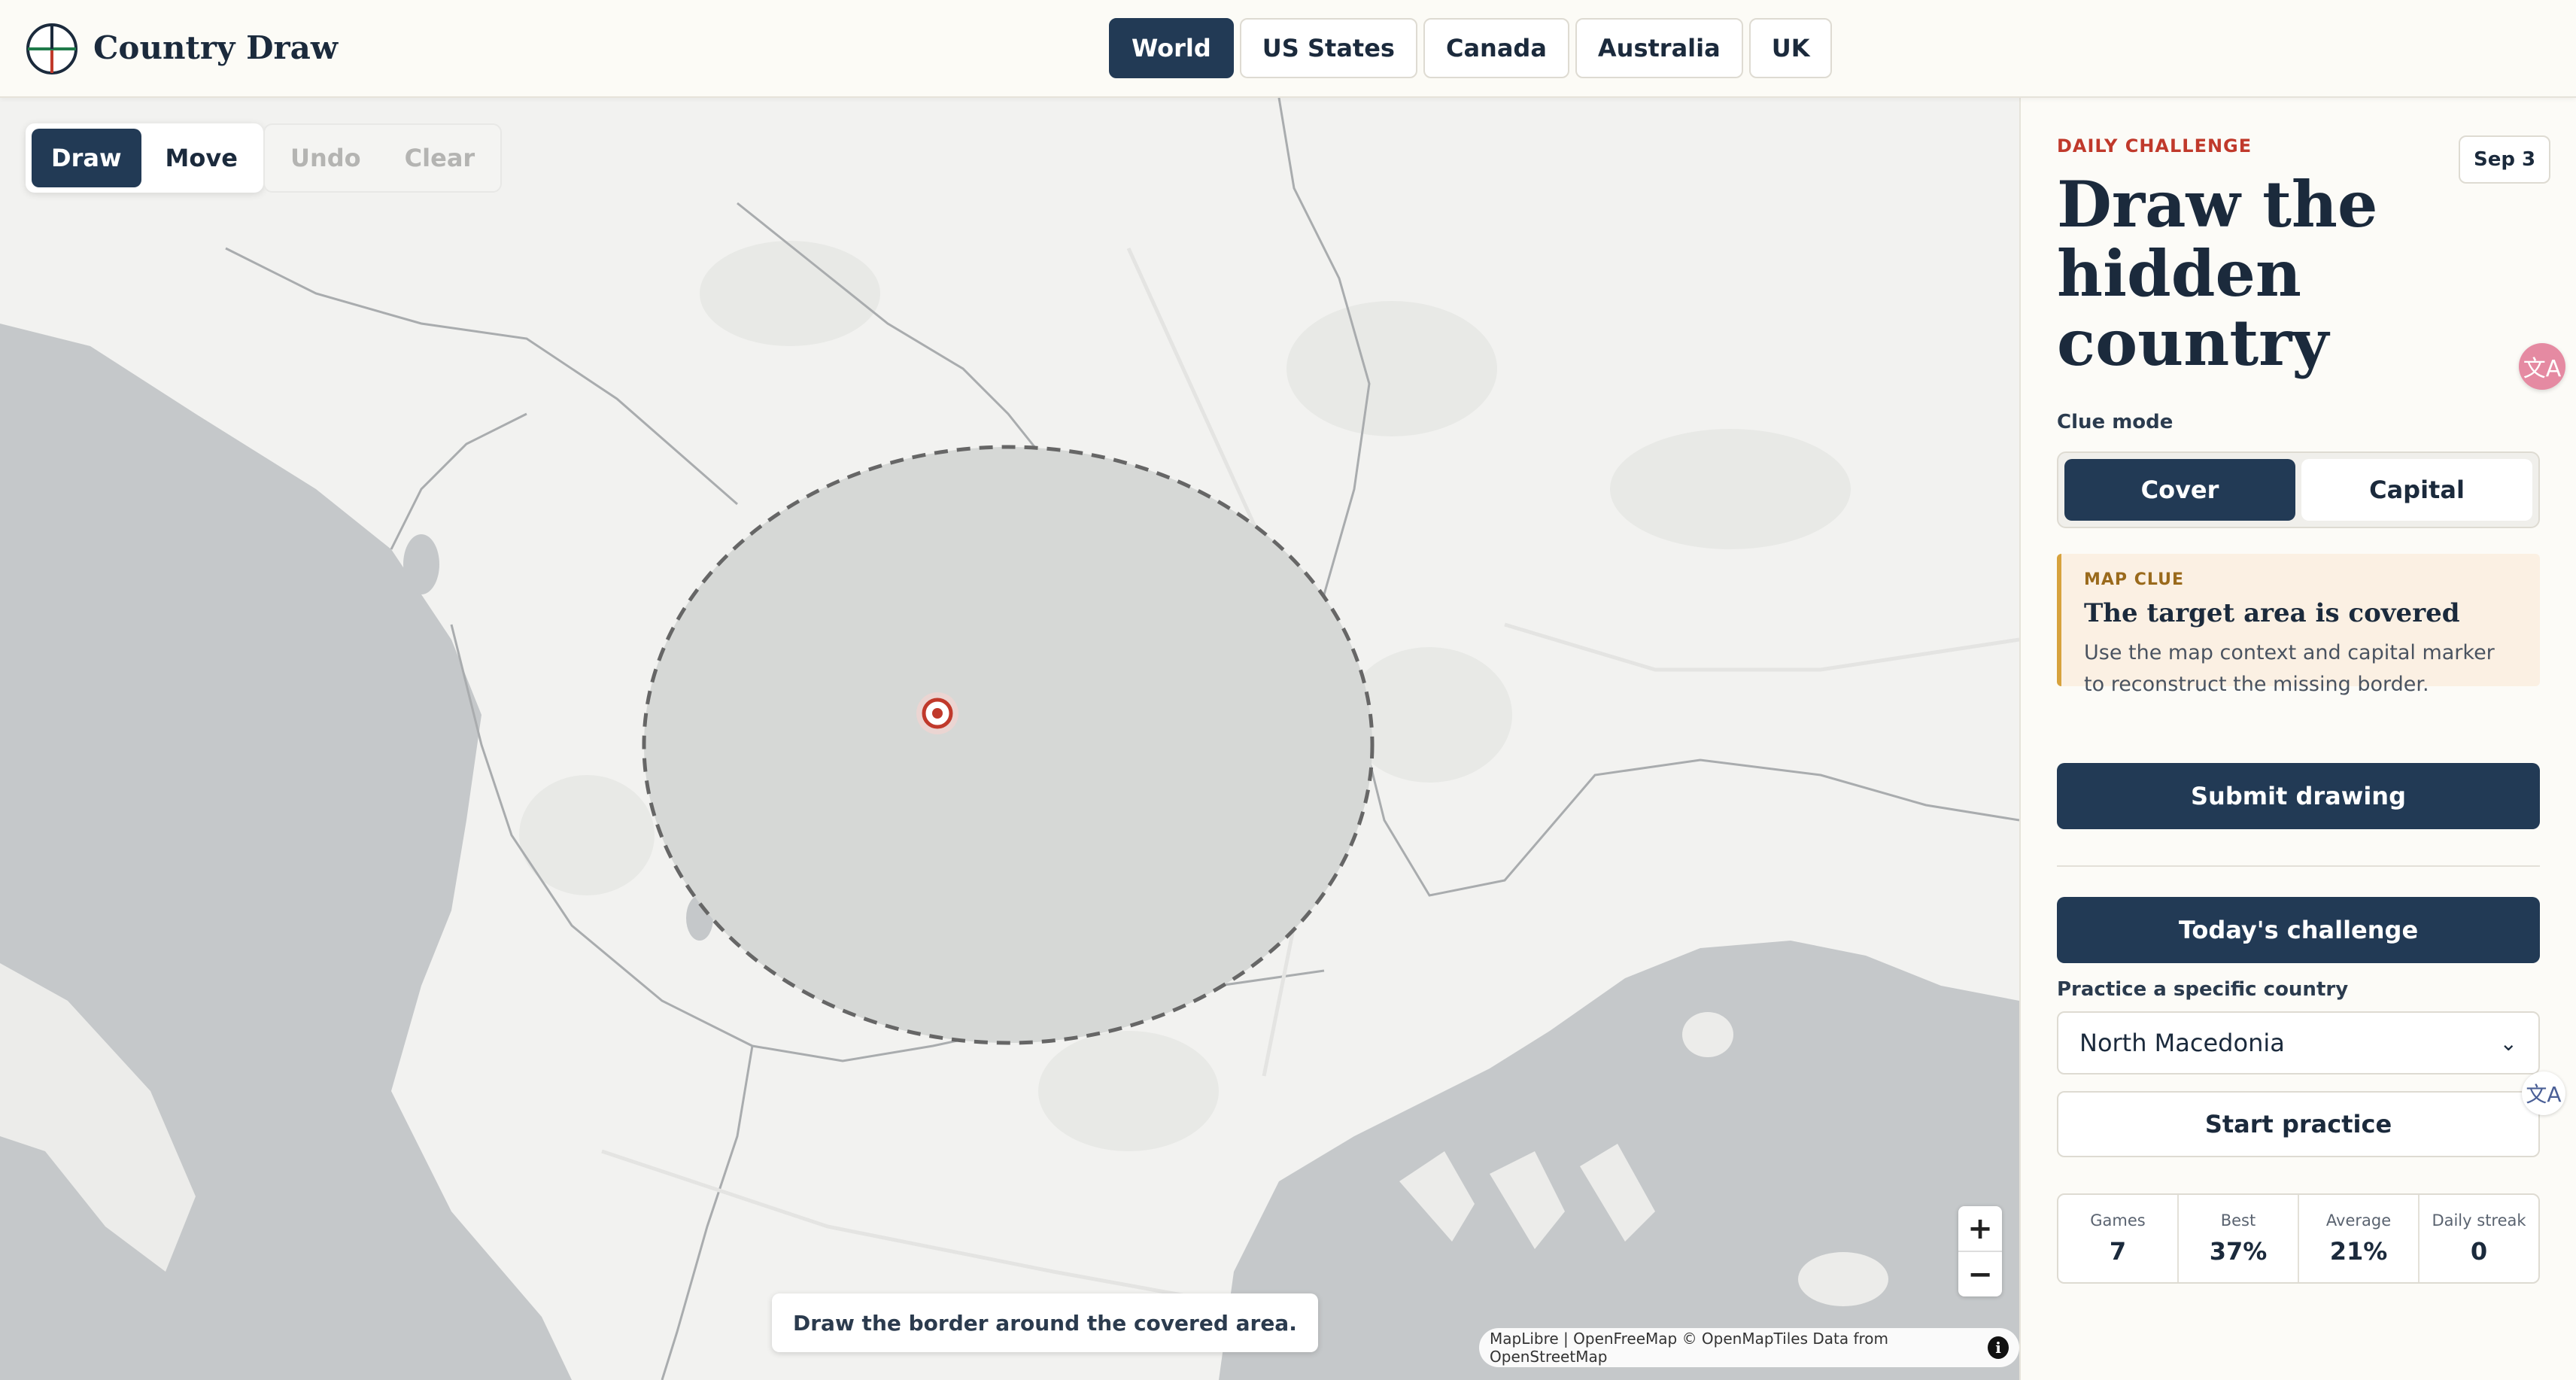 The image size is (2576, 1380). What do you see at coordinates (2182, 1043) in the screenshot?
I see `practice-country-value: North Macedonia` at bounding box center [2182, 1043].